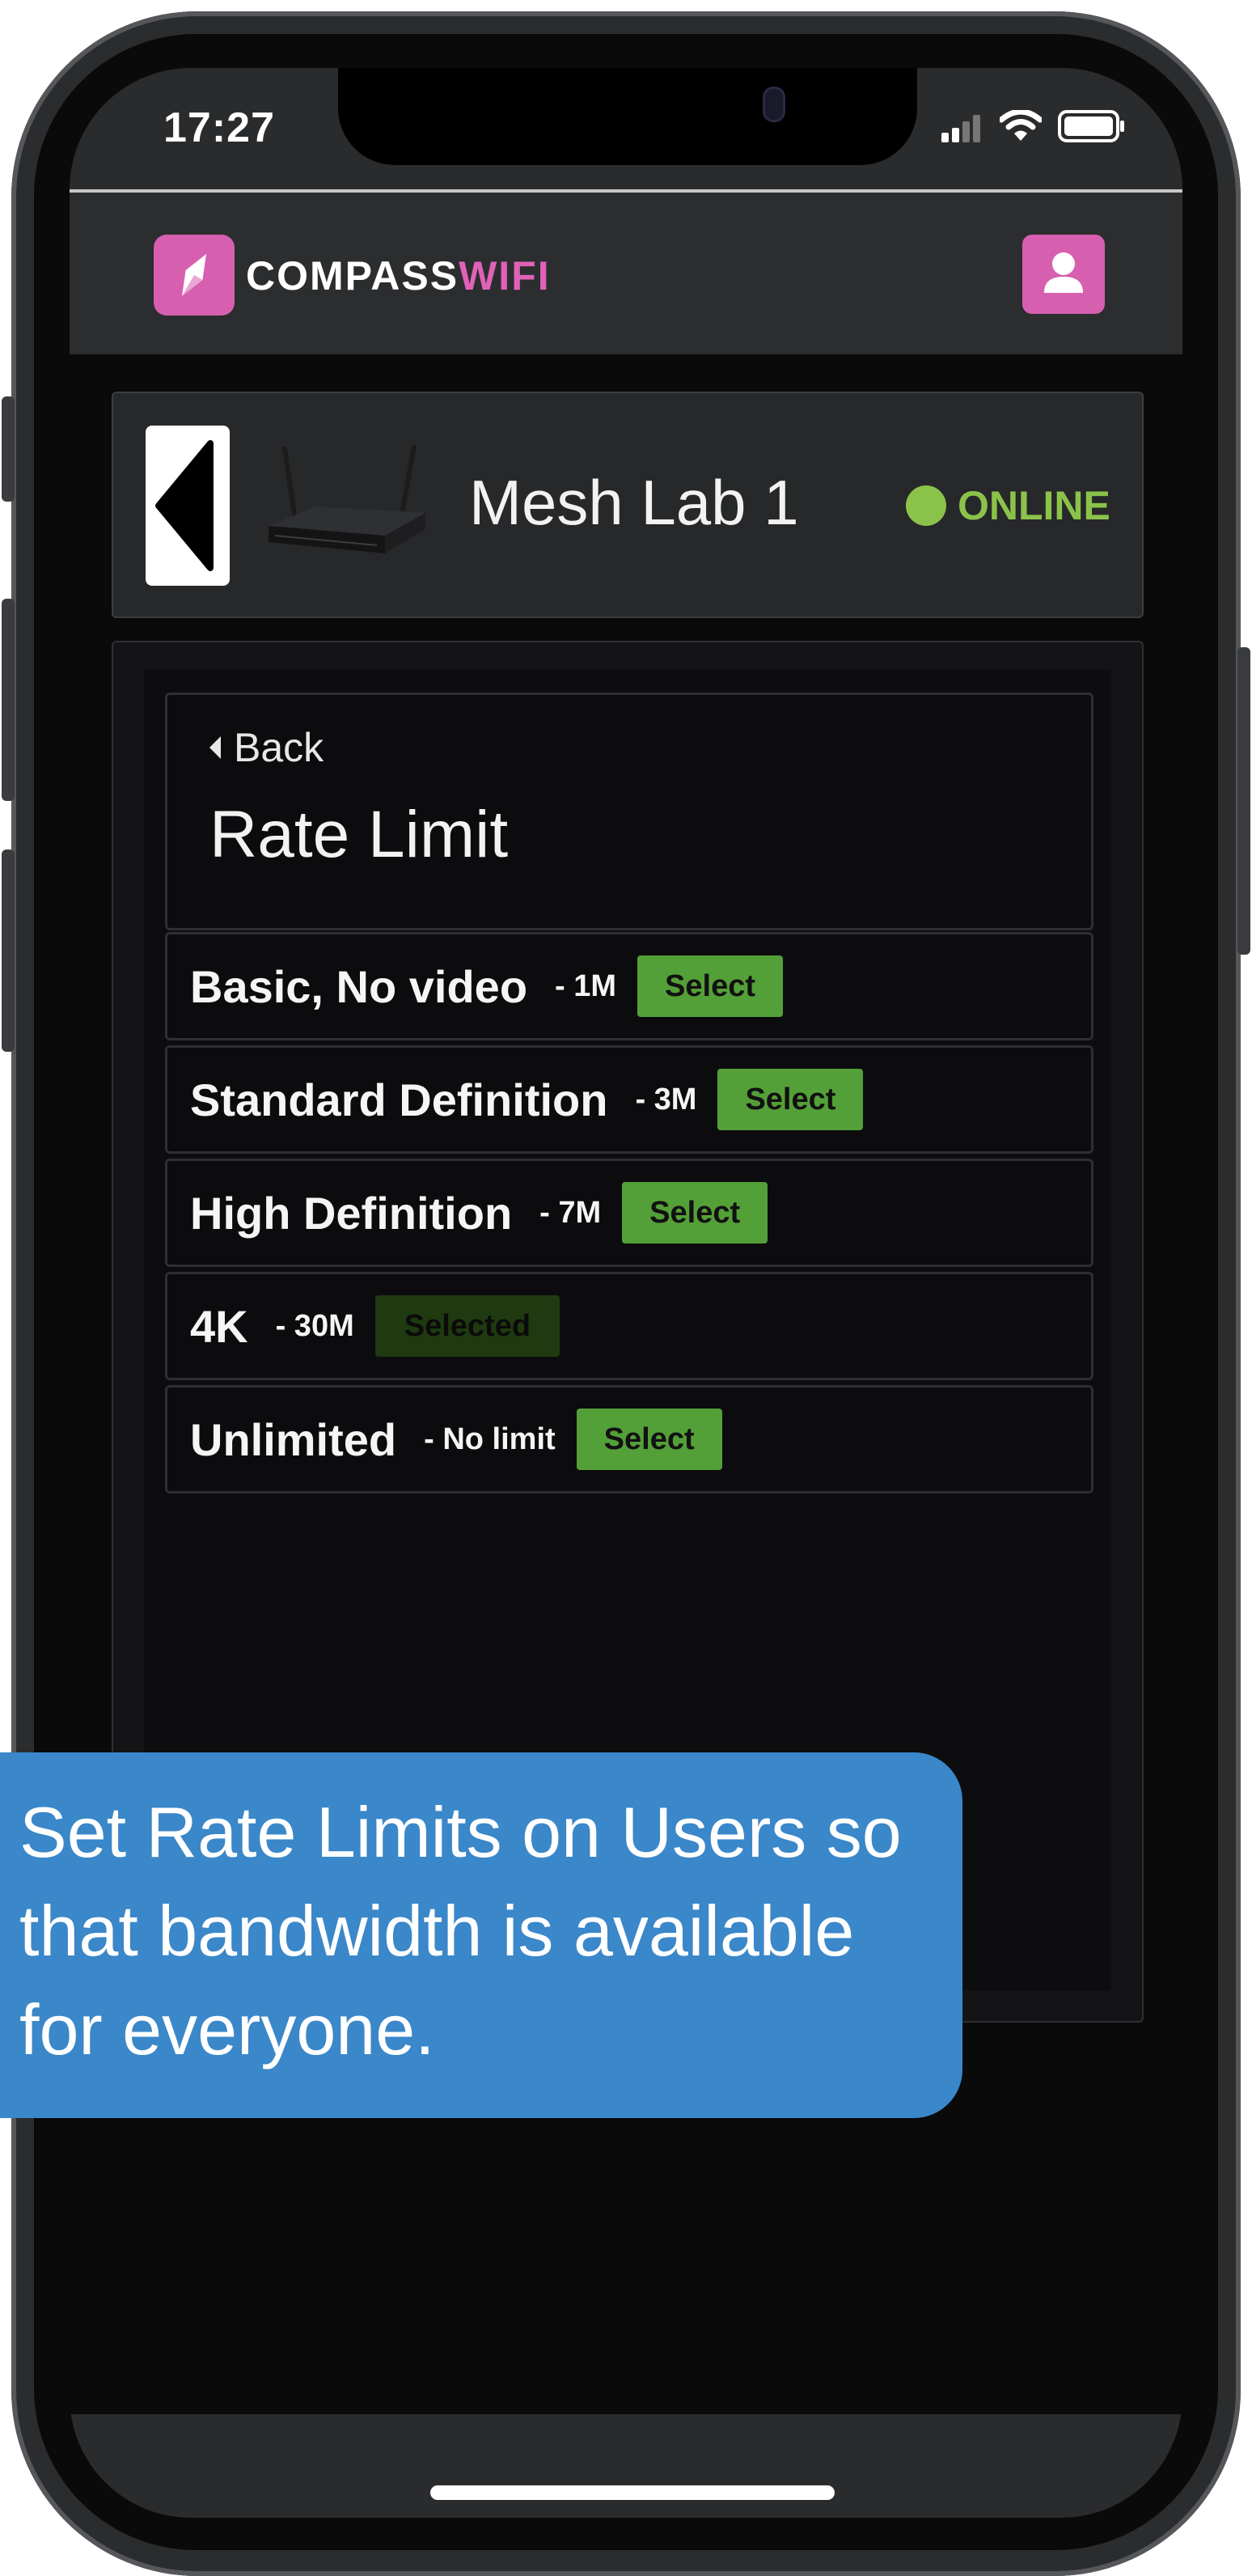 The width and height of the screenshot is (1252, 2576). I want to click on brand-logo-text: COMPASSWIFI, so click(398, 275).